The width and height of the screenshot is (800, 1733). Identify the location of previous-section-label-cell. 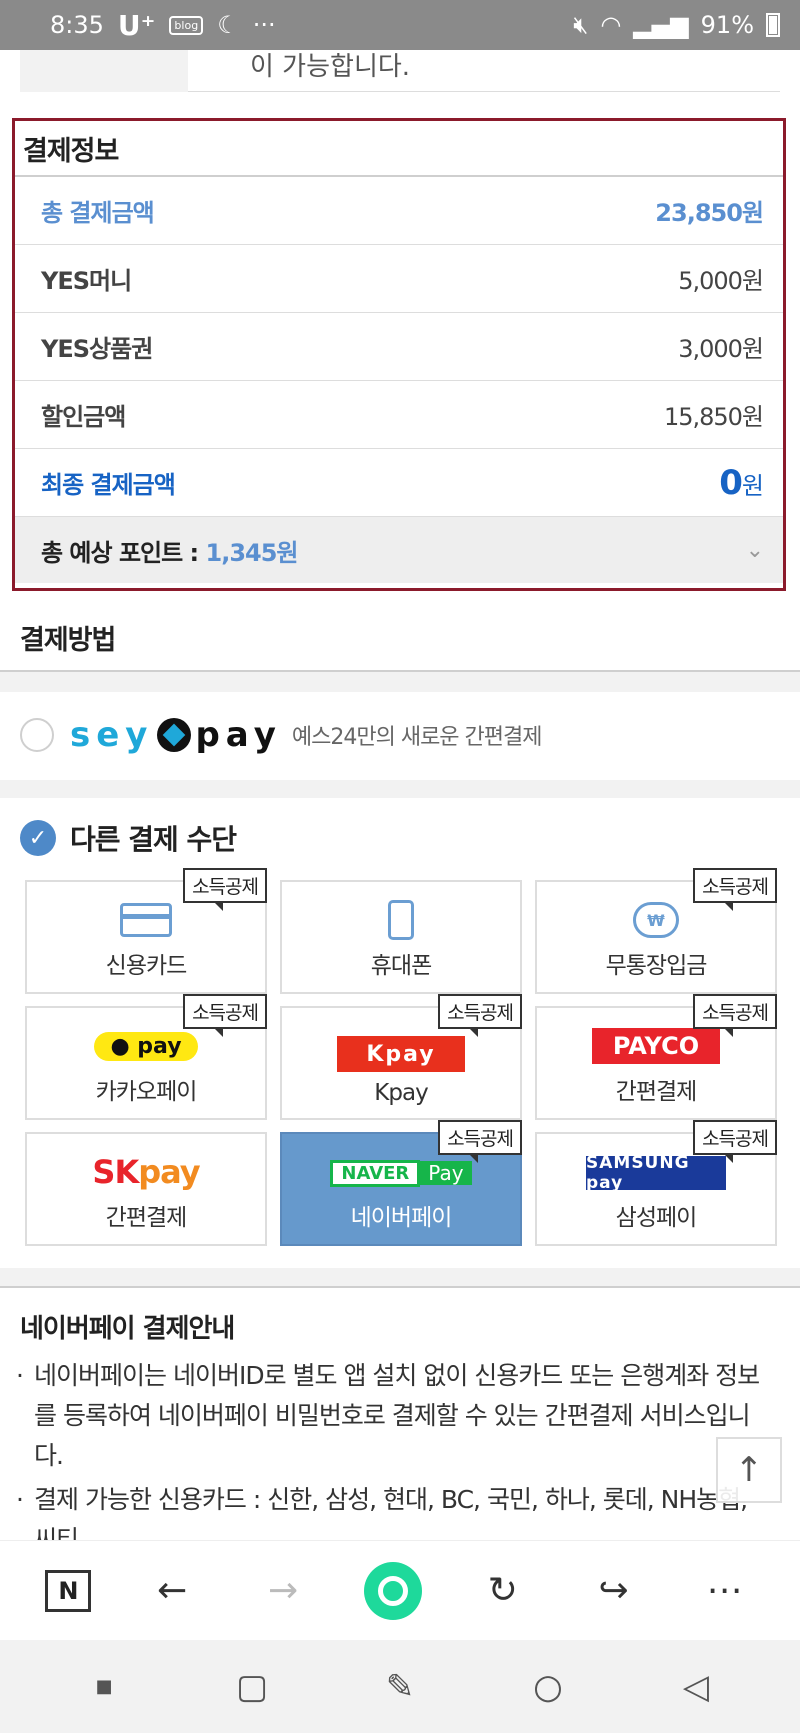
(104, 71).